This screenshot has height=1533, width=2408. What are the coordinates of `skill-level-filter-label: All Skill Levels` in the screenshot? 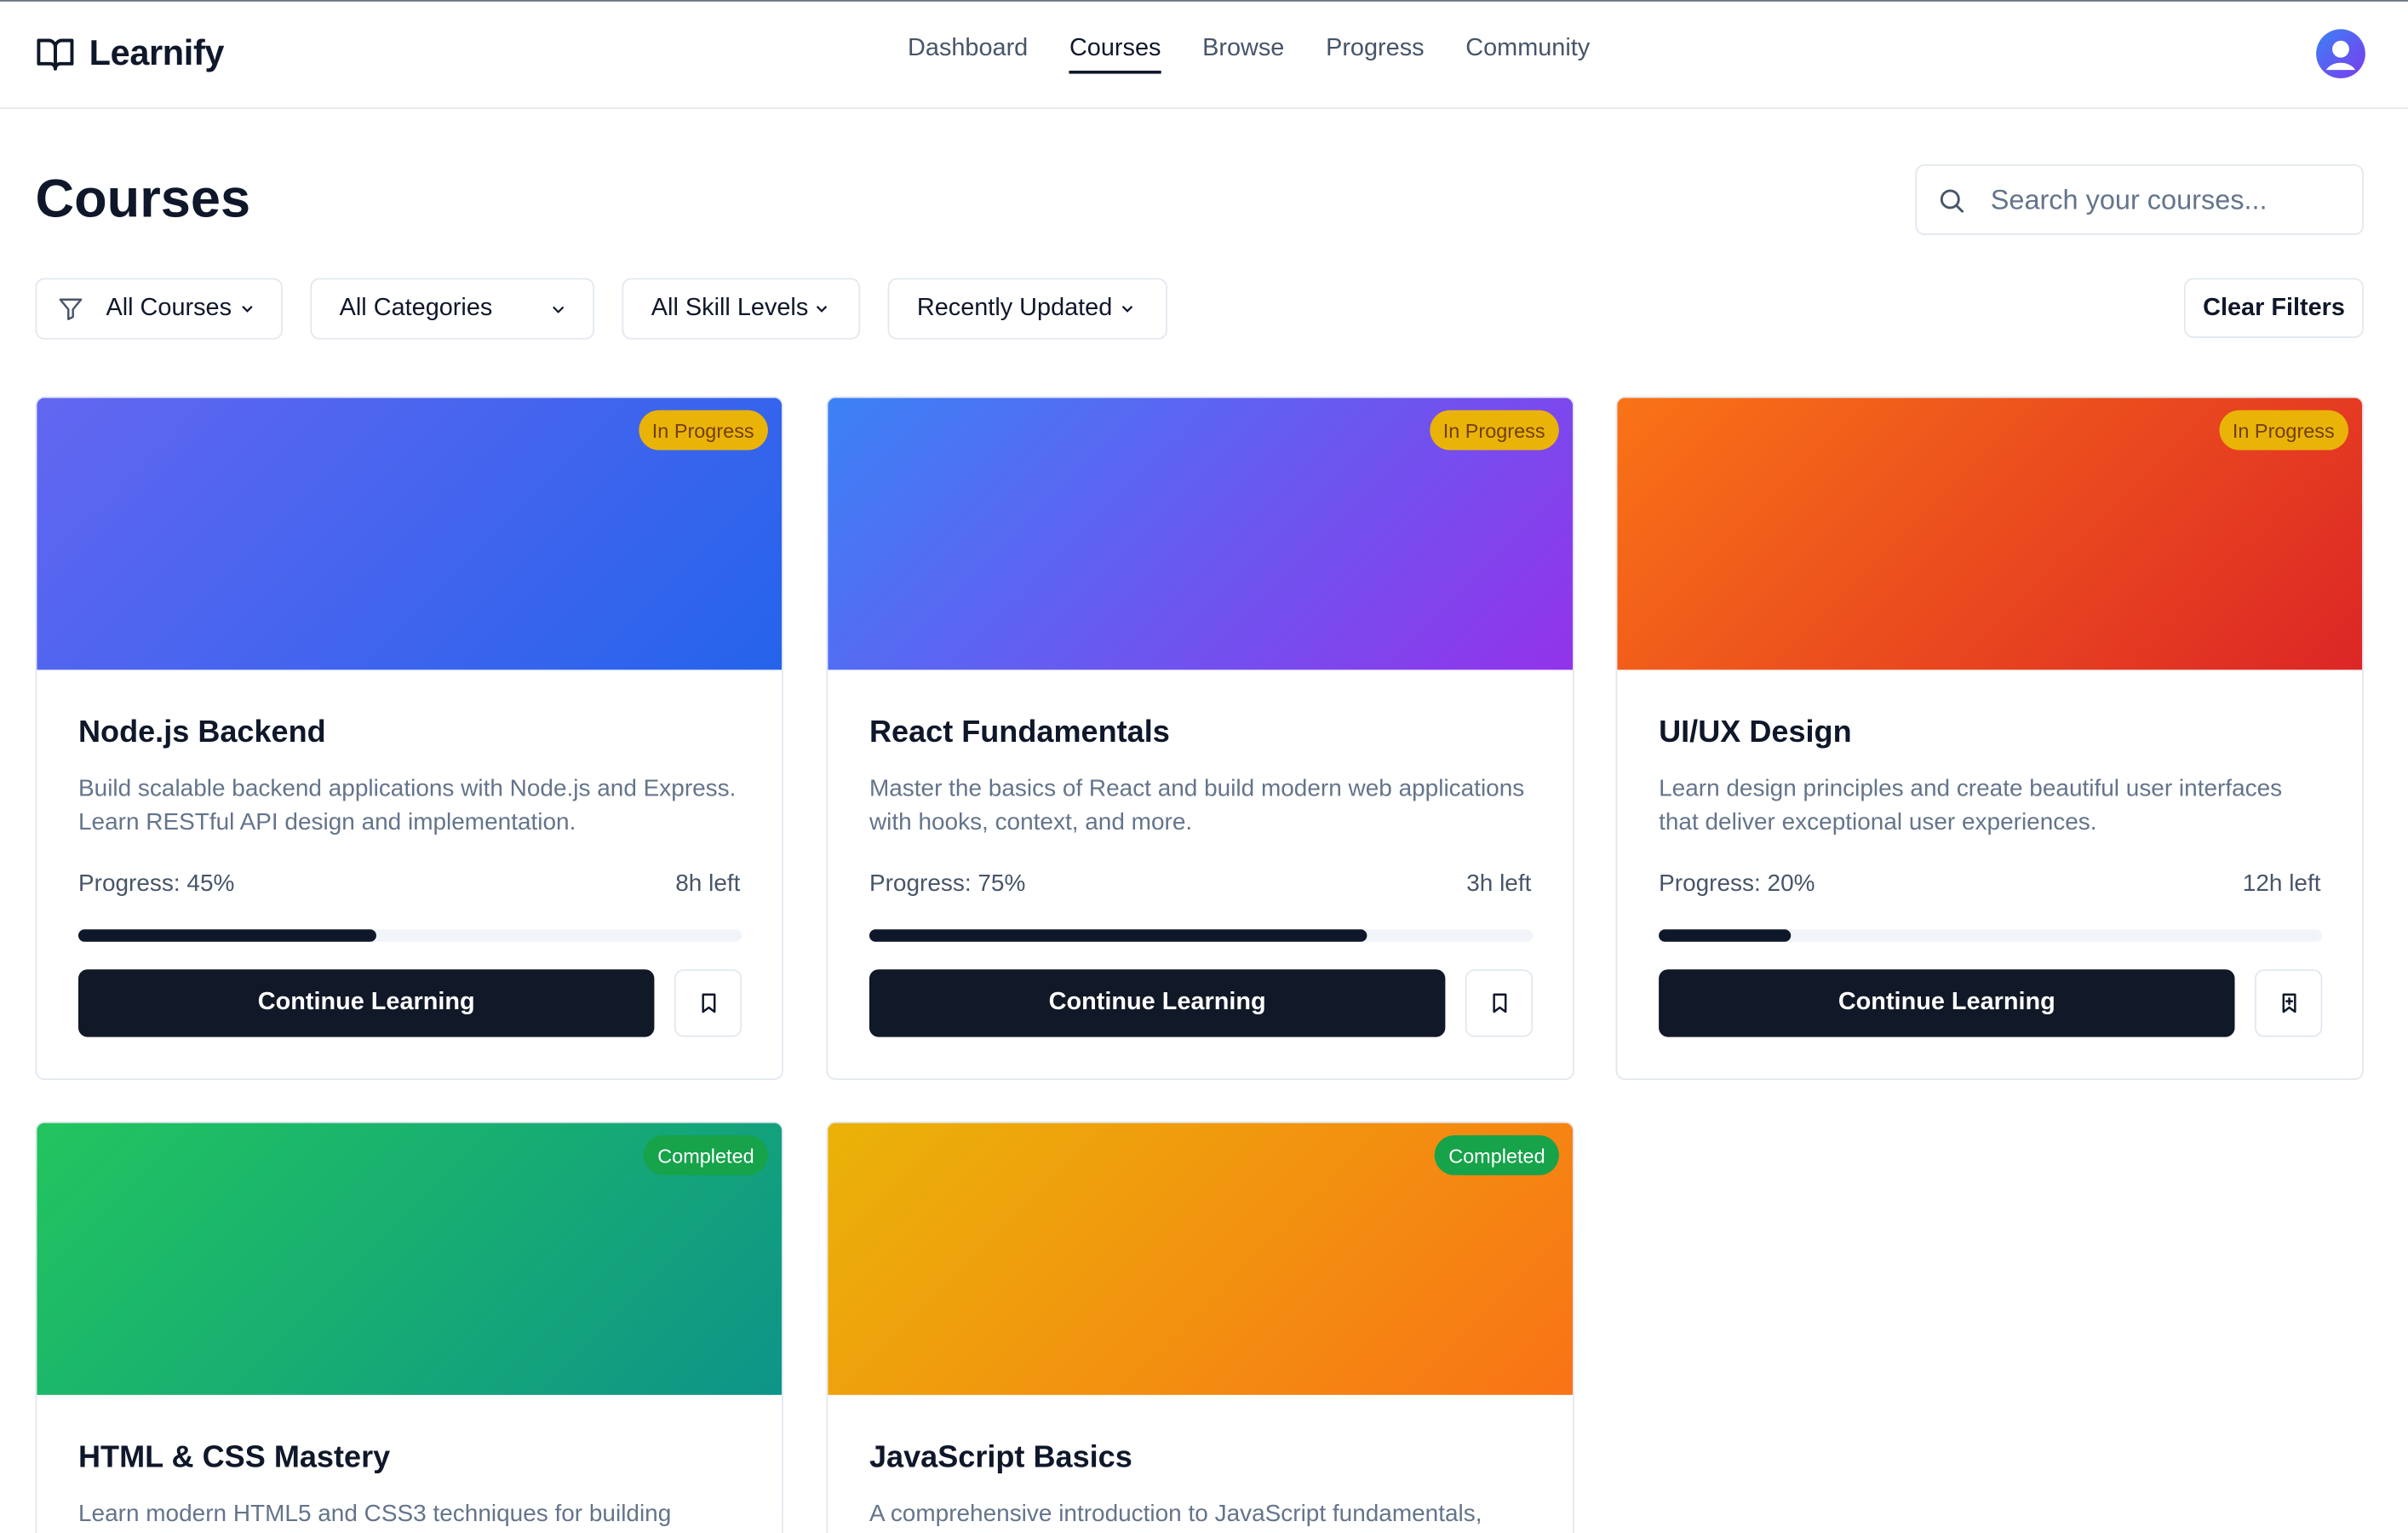 It's located at (730, 308).